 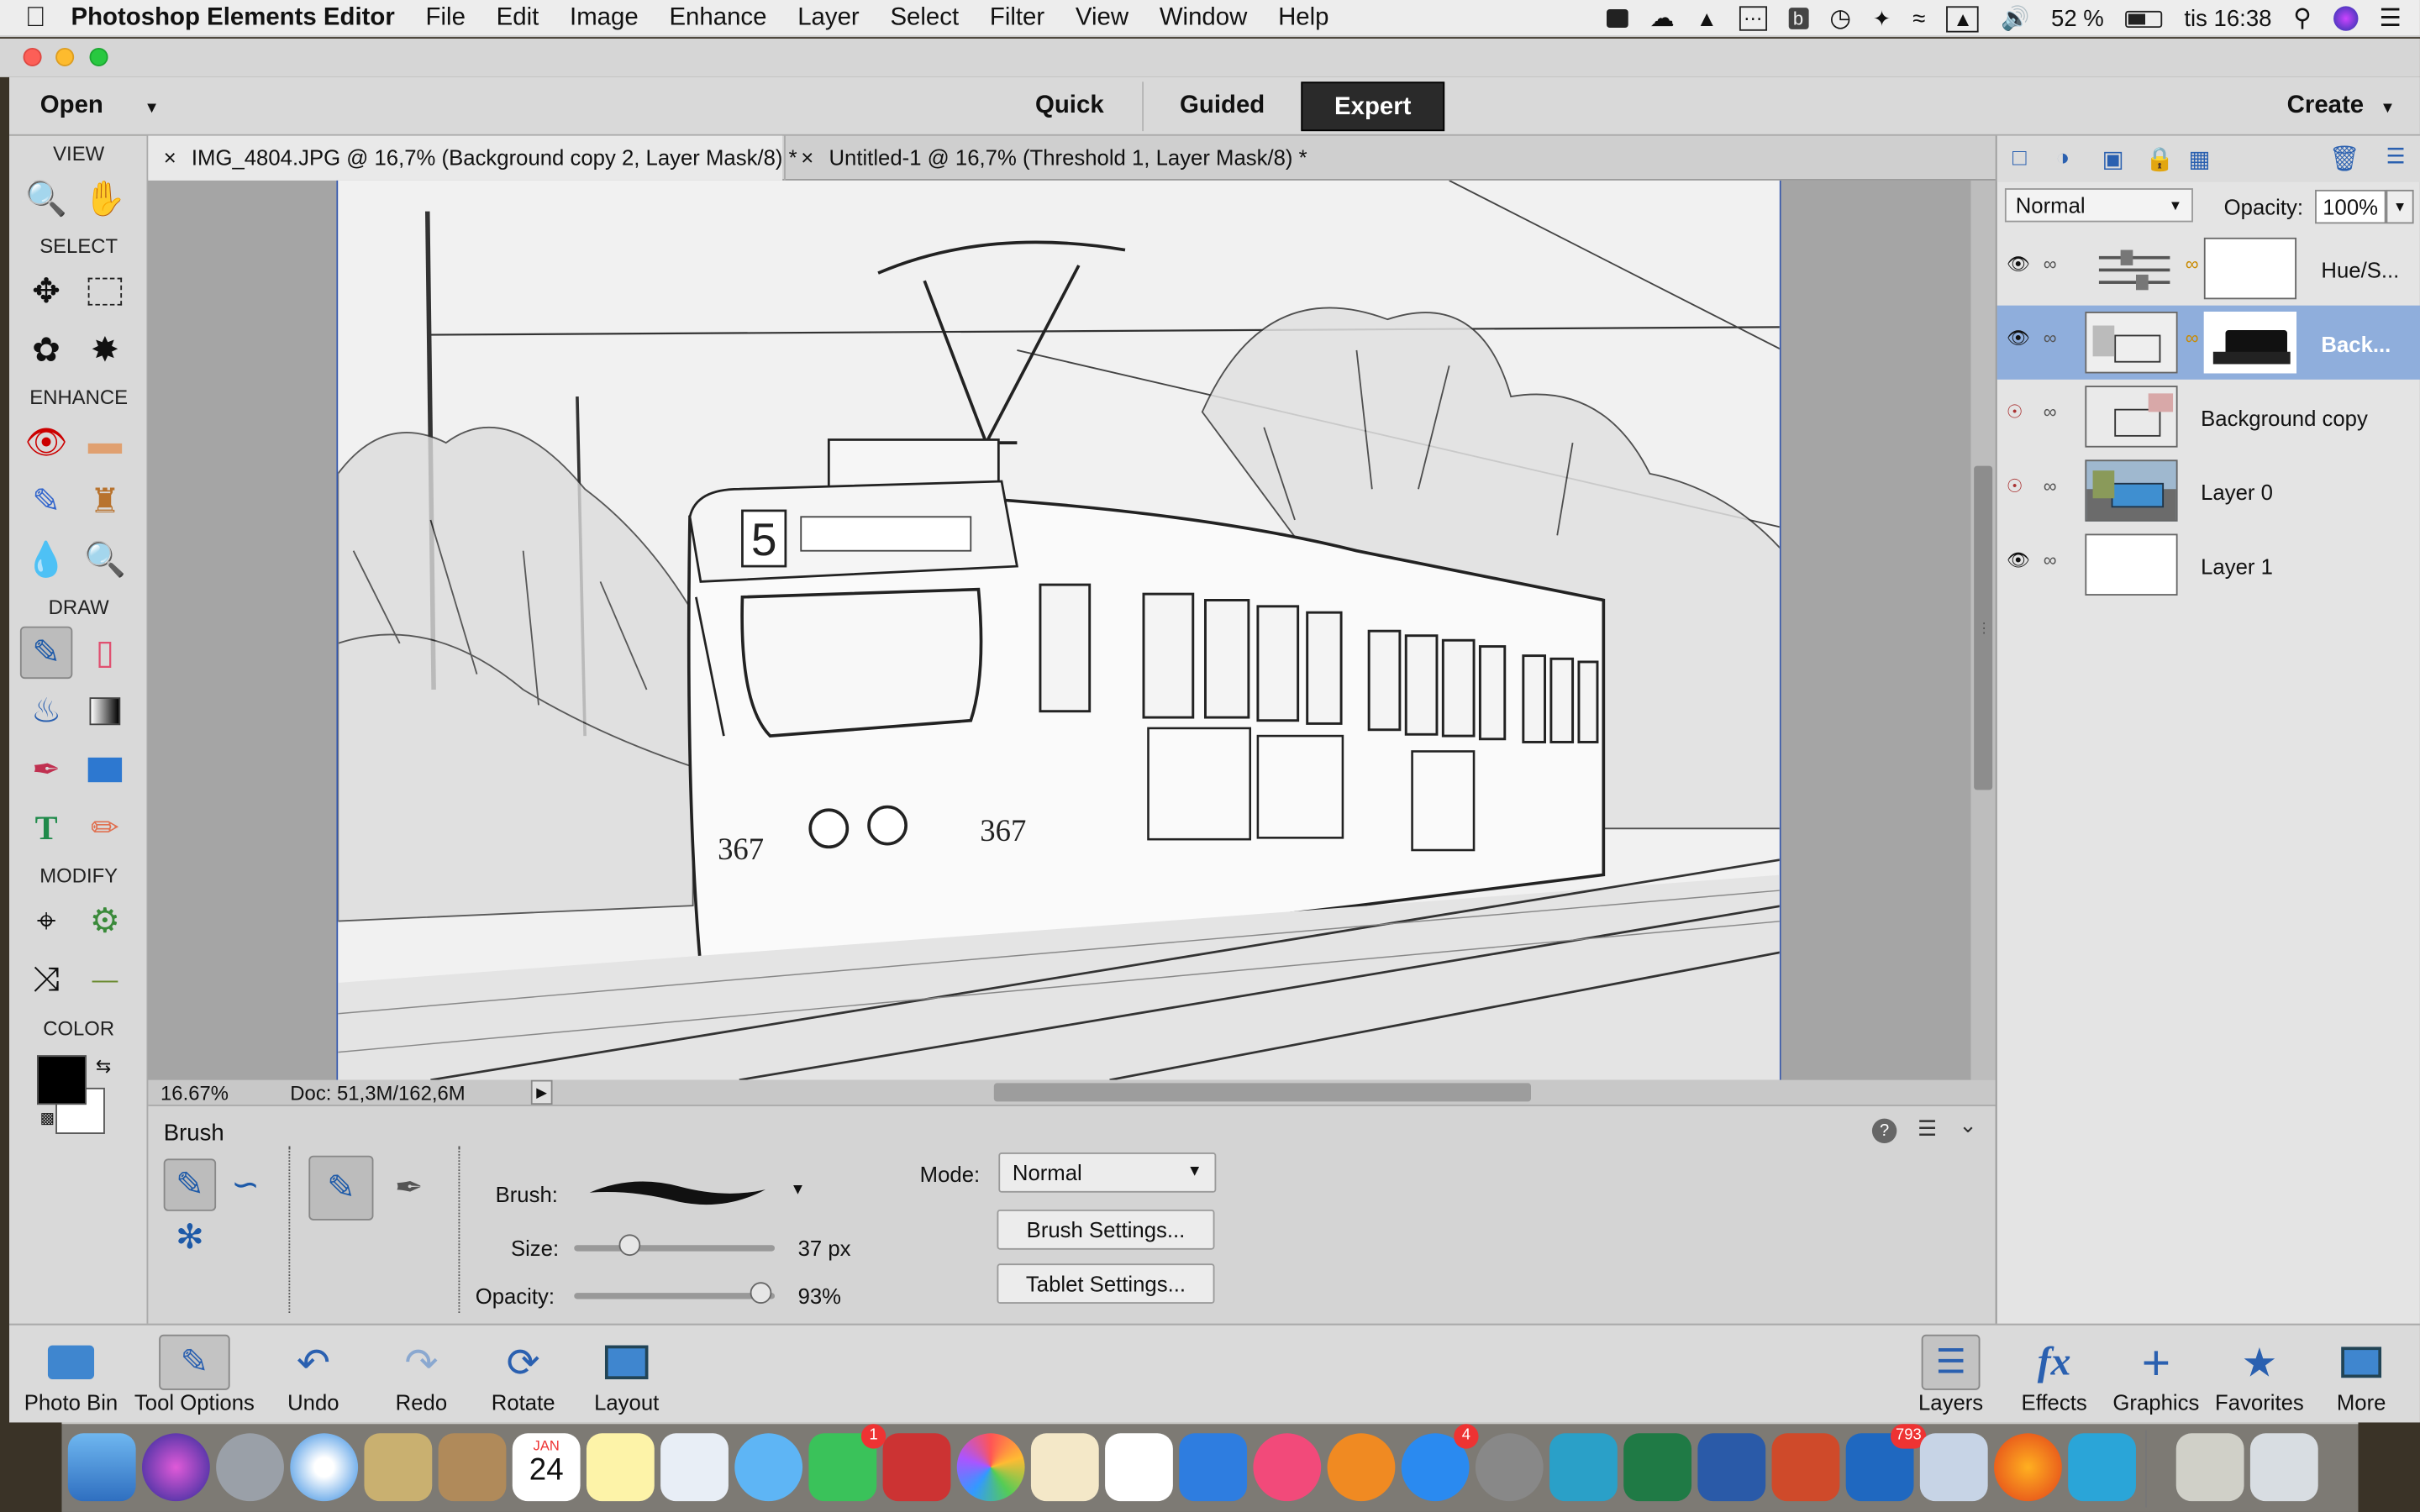 I want to click on lock-icon: 🔒, so click(x=2159, y=158).